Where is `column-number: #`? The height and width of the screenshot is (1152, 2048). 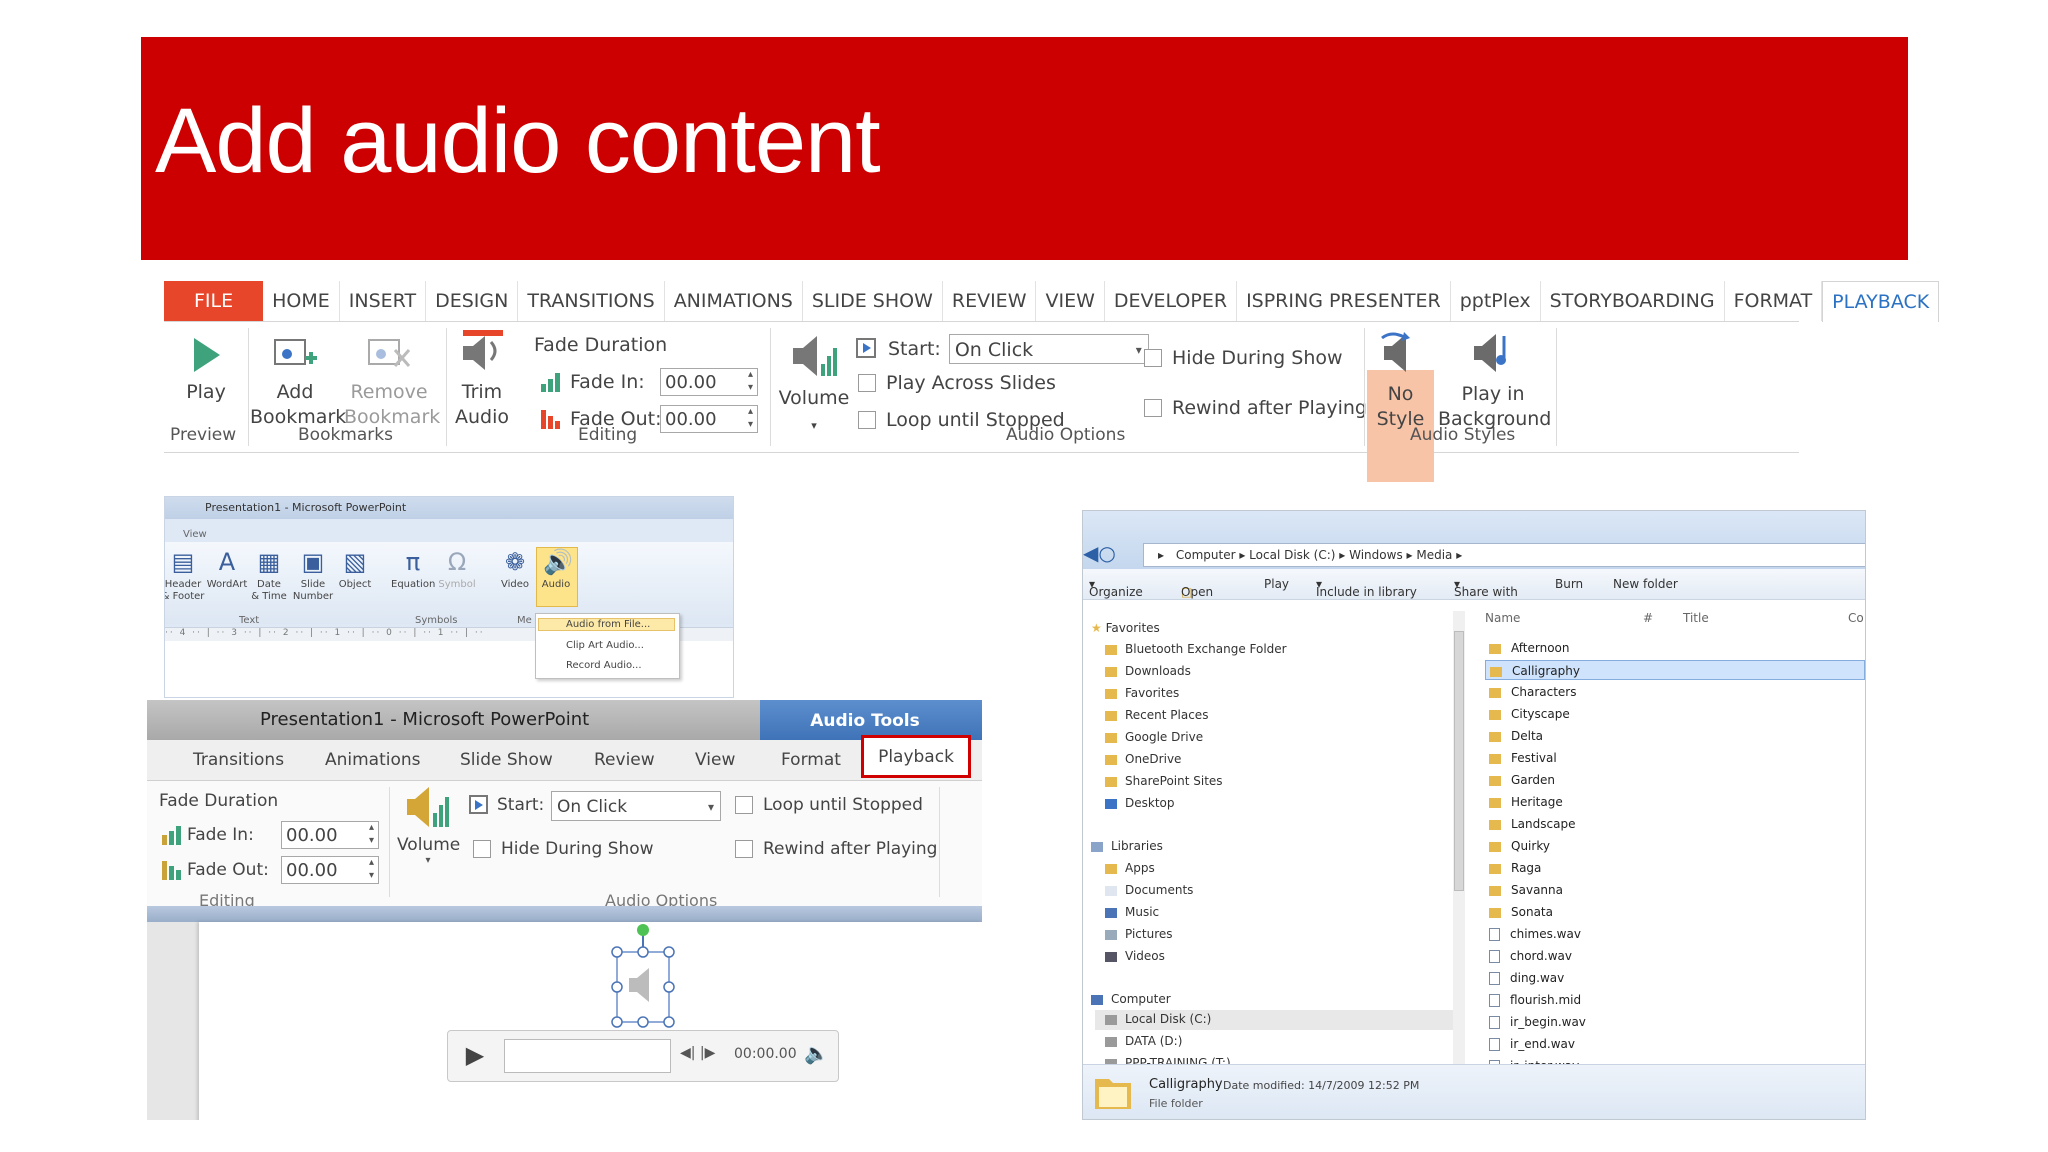 column-number: # is located at coordinates (1648, 618).